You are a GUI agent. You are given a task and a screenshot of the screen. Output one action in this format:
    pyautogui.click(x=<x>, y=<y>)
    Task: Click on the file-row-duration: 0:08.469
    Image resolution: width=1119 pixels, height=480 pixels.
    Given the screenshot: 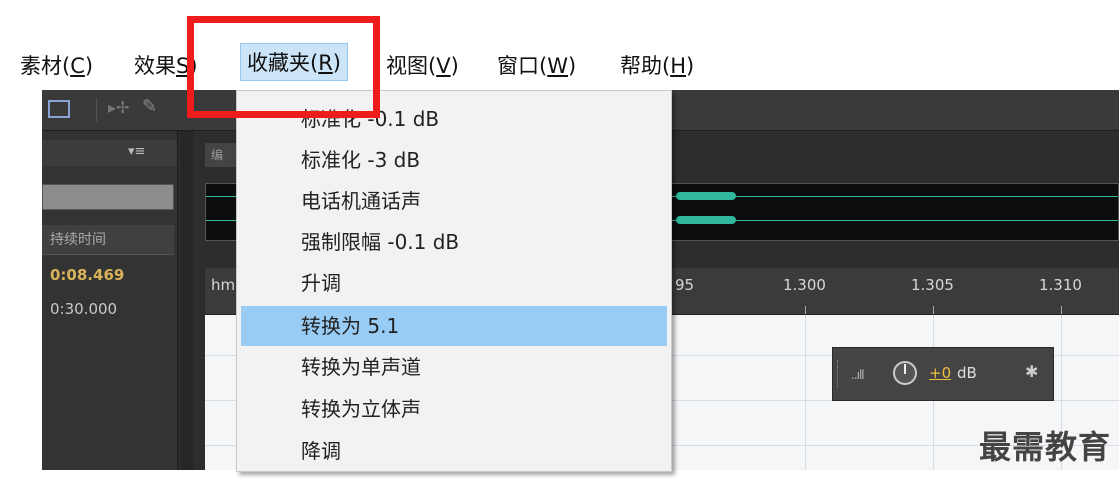 What is the action you would take?
    pyautogui.click(x=87, y=275)
    